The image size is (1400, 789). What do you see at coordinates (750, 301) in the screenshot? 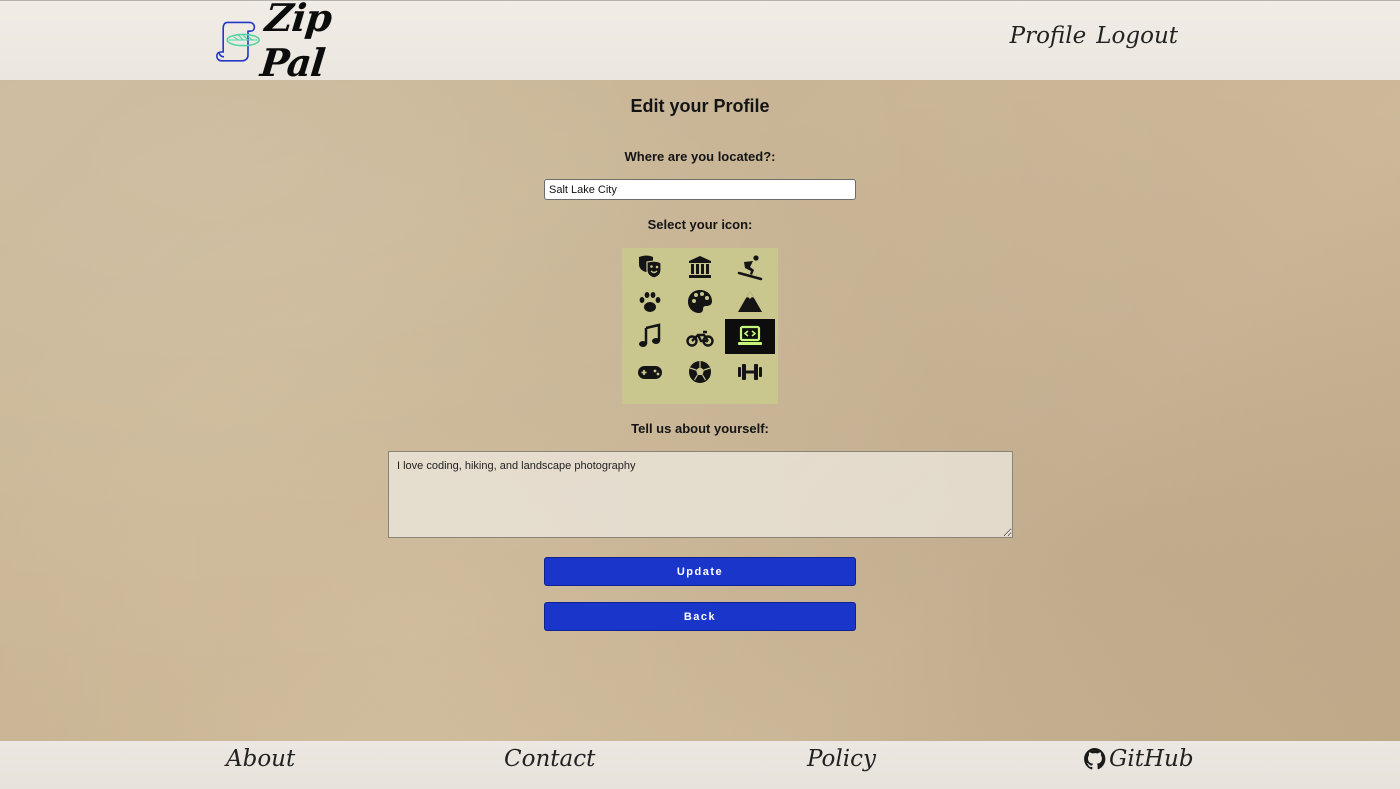
I see `mountain-icon` at bounding box center [750, 301].